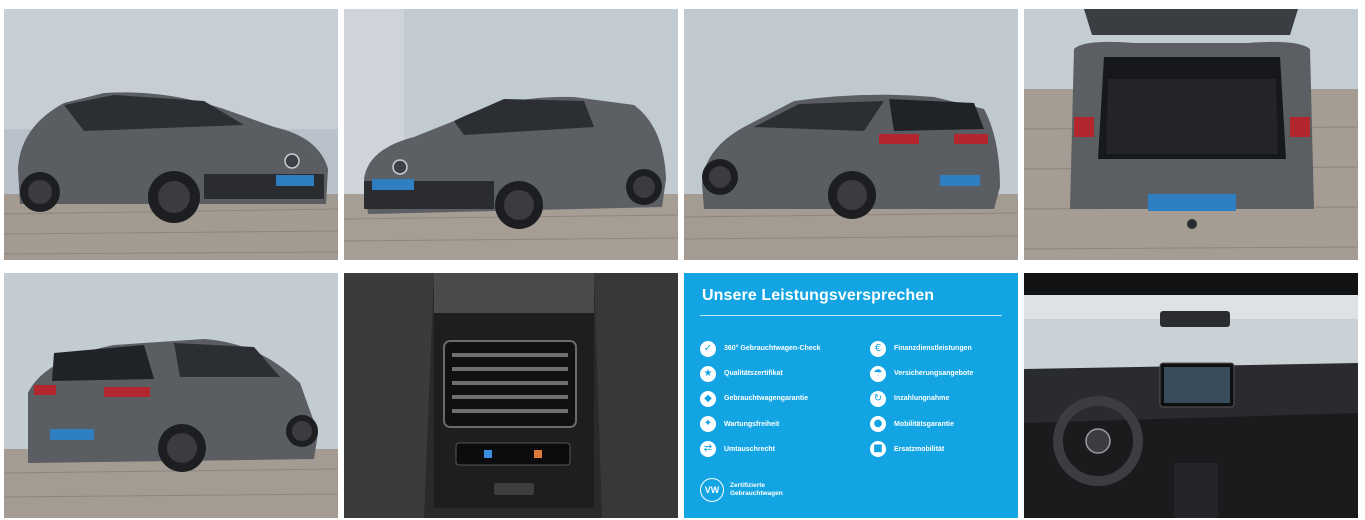 This screenshot has height=520, width=1365. I want to click on photo-front-left-exterior, so click(171, 134).